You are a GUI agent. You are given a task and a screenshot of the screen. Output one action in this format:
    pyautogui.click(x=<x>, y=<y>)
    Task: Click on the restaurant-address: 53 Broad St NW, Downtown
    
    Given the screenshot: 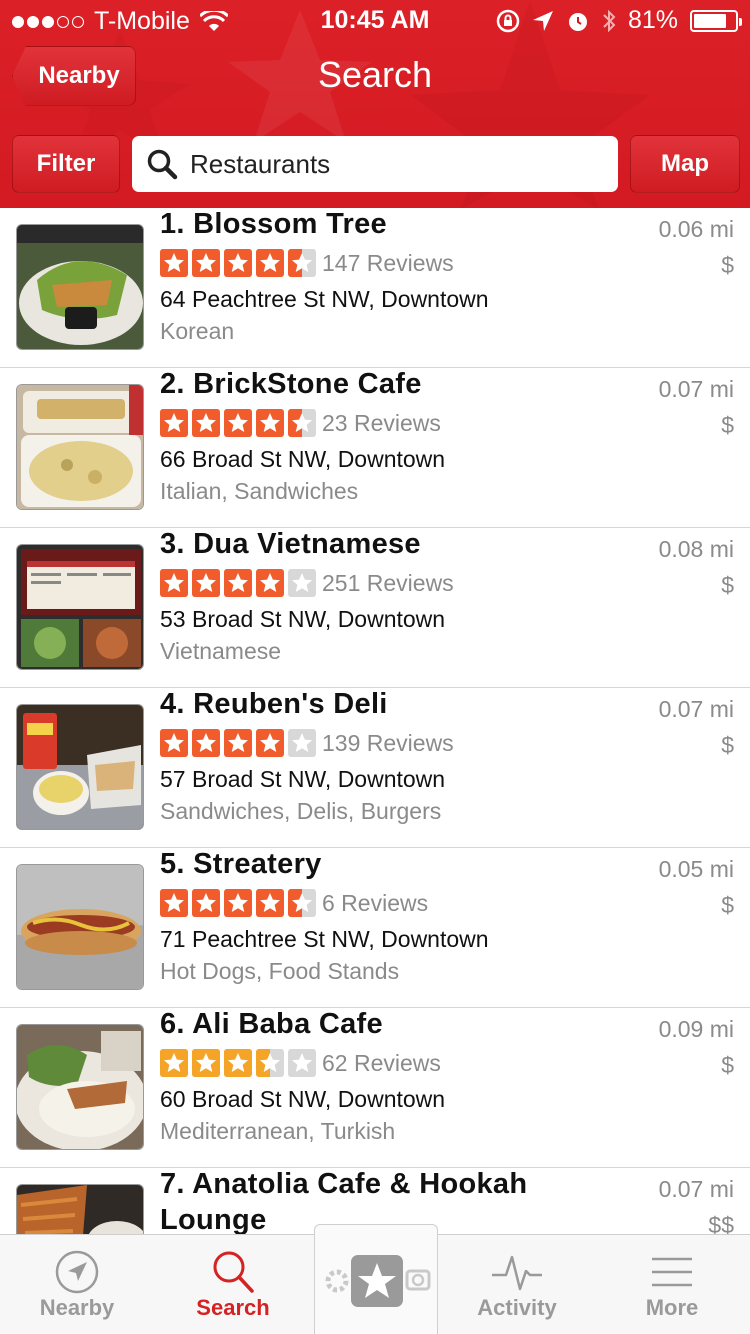 What is the action you would take?
    pyautogui.click(x=303, y=619)
    